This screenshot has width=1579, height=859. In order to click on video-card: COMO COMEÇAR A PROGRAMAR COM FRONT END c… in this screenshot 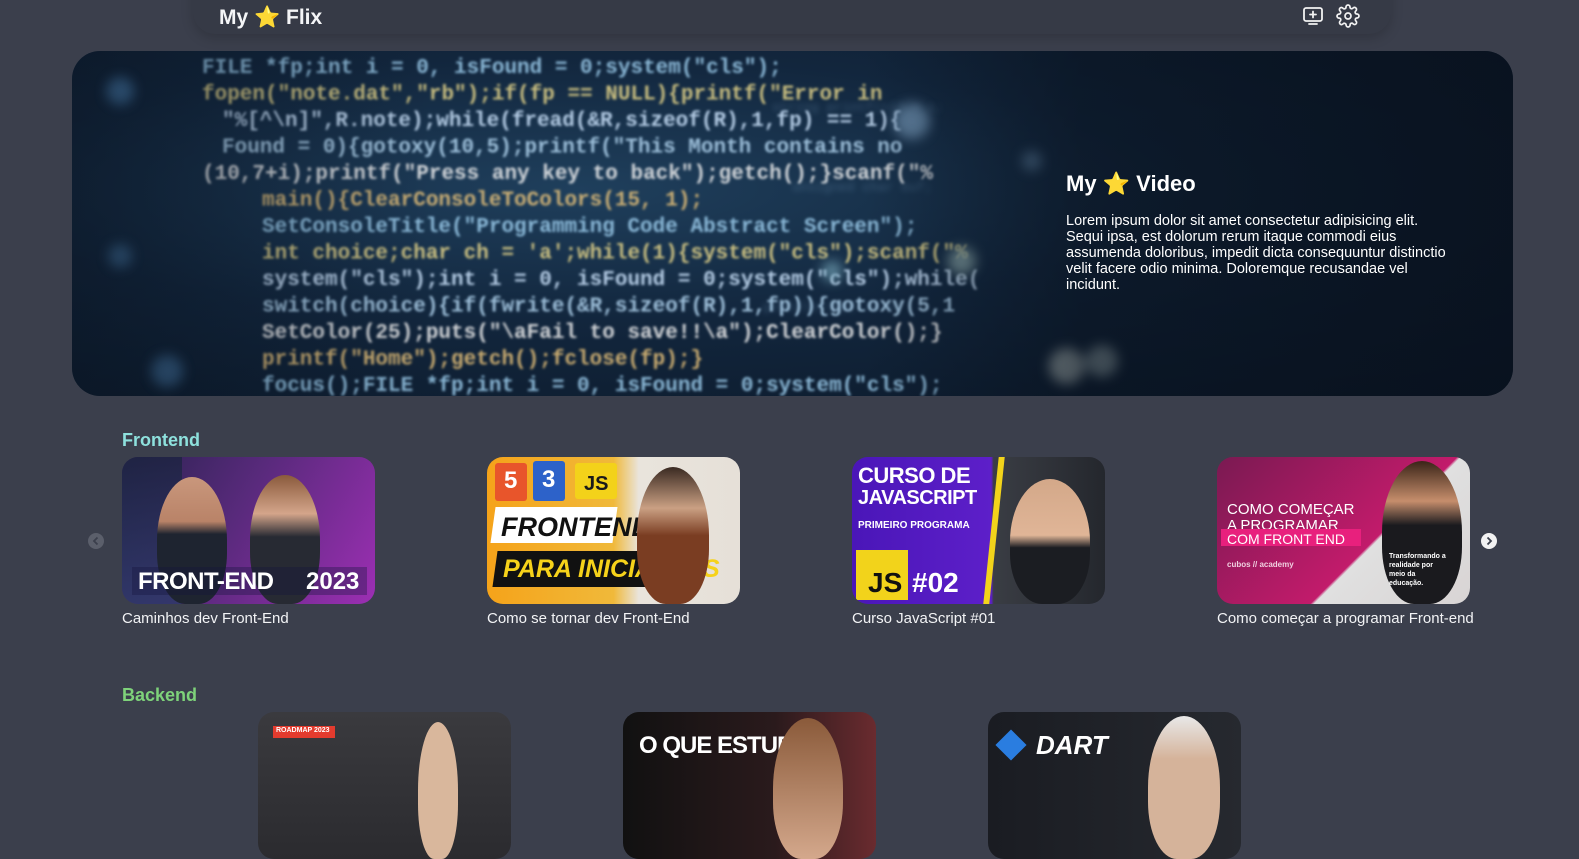, I will do `click(1345, 542)`.